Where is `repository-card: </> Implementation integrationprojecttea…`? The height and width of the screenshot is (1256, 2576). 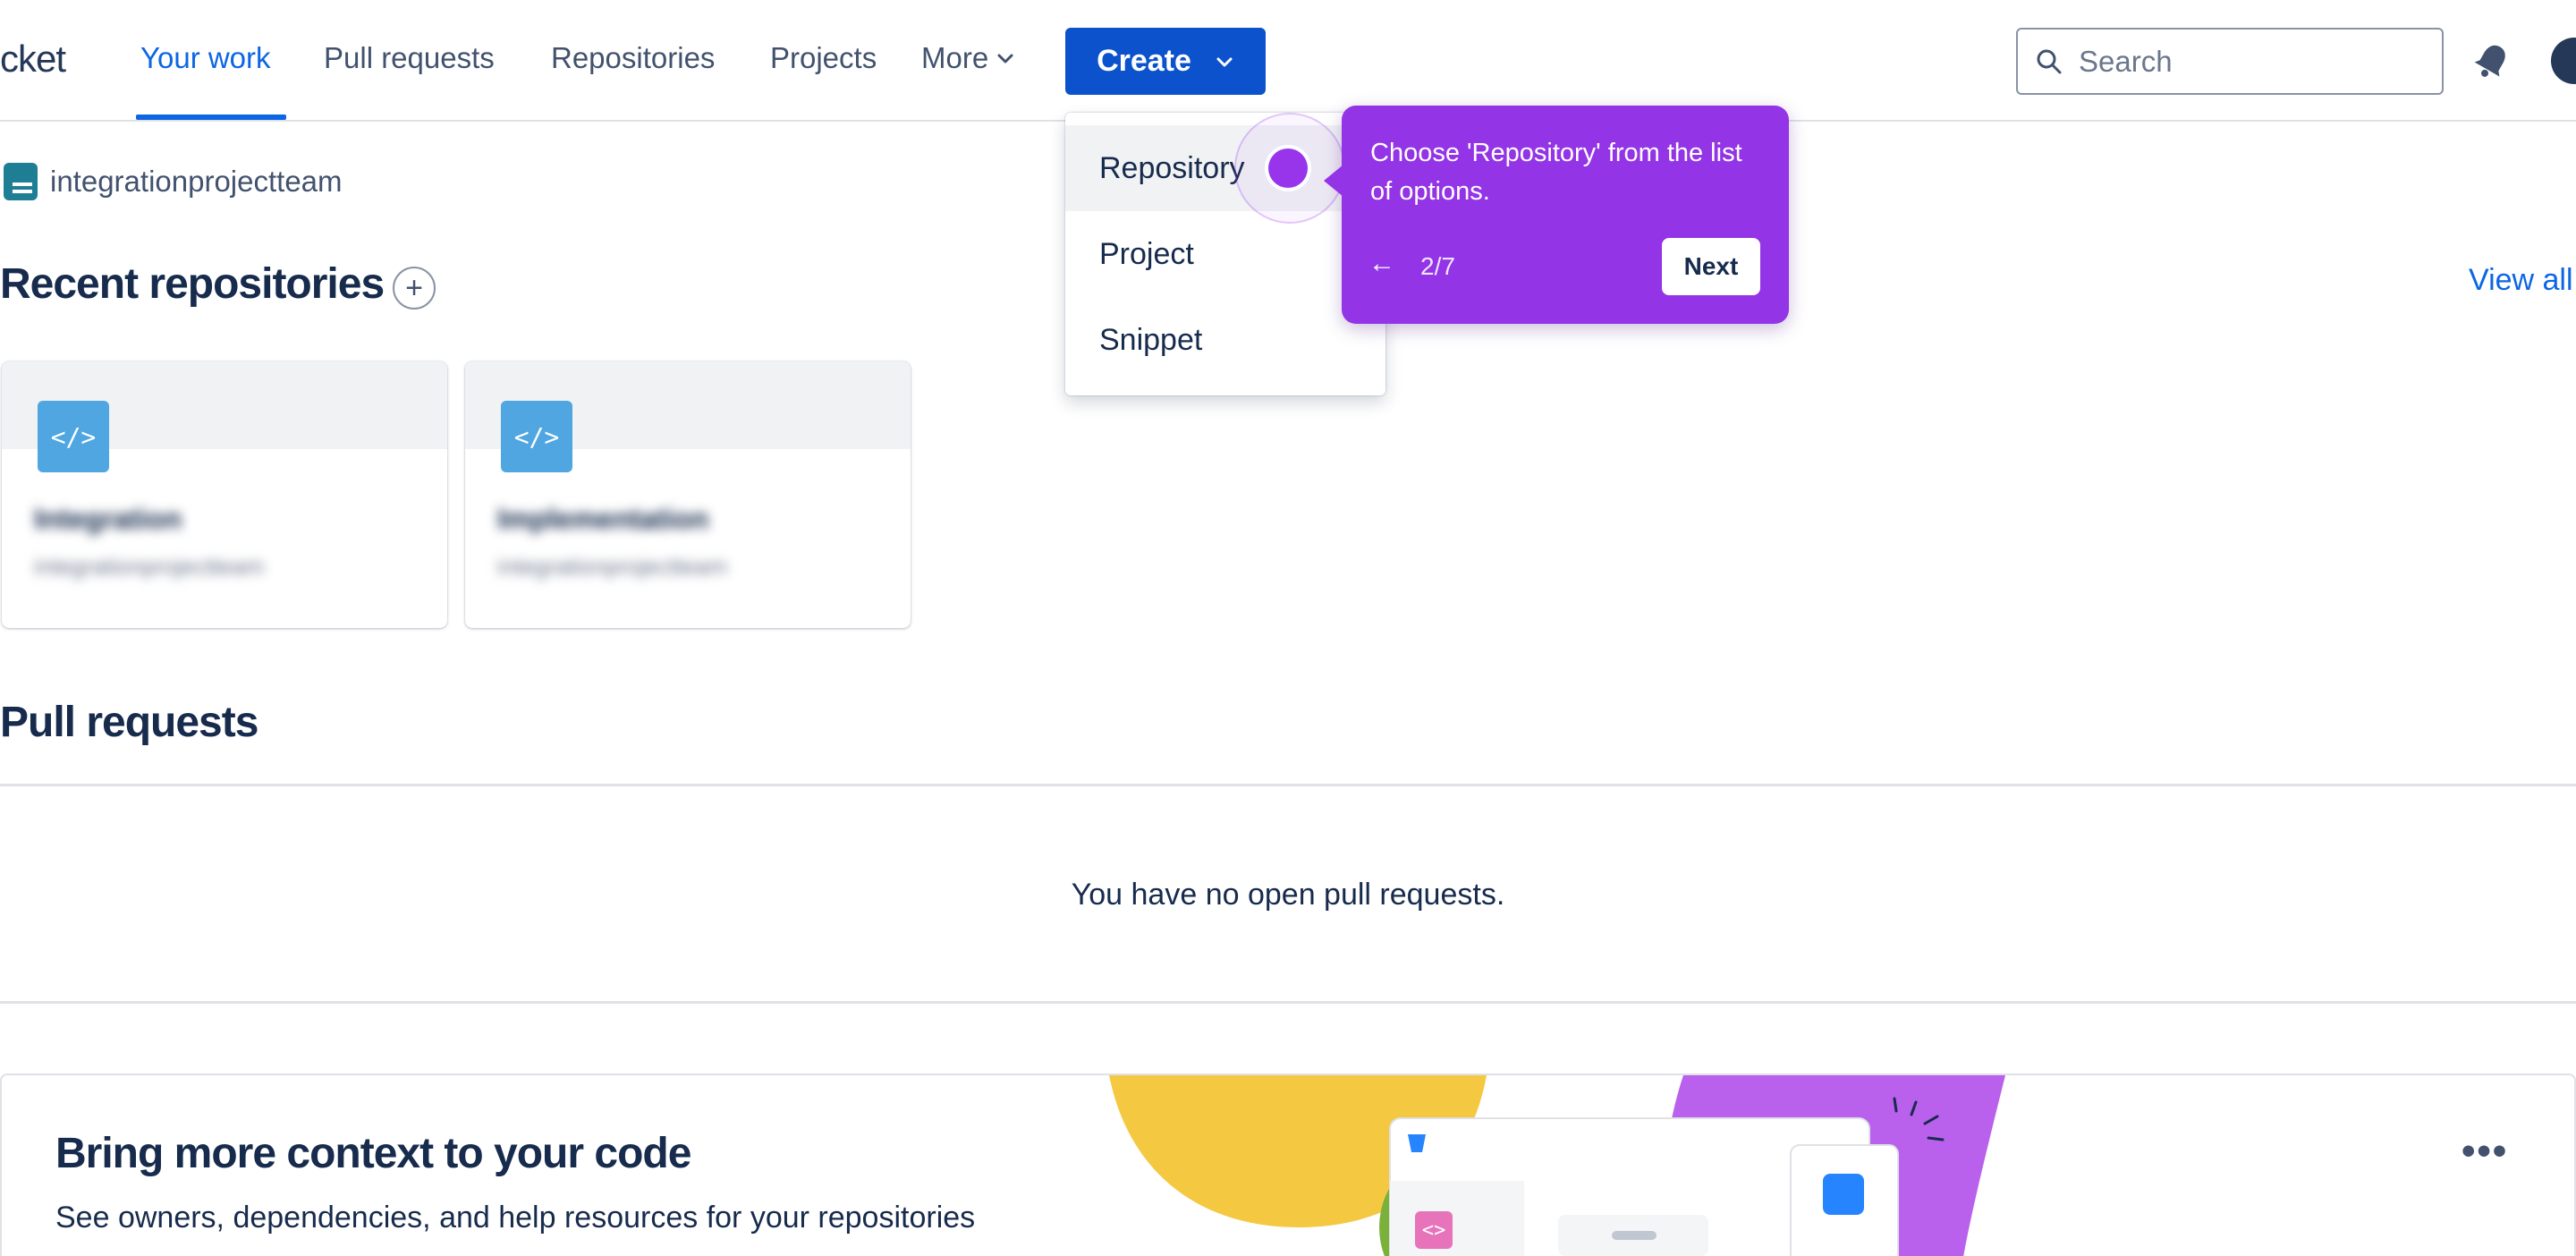
repository-card: </> Implementation integrationprojecttea… is located at coordinates (688, 495).